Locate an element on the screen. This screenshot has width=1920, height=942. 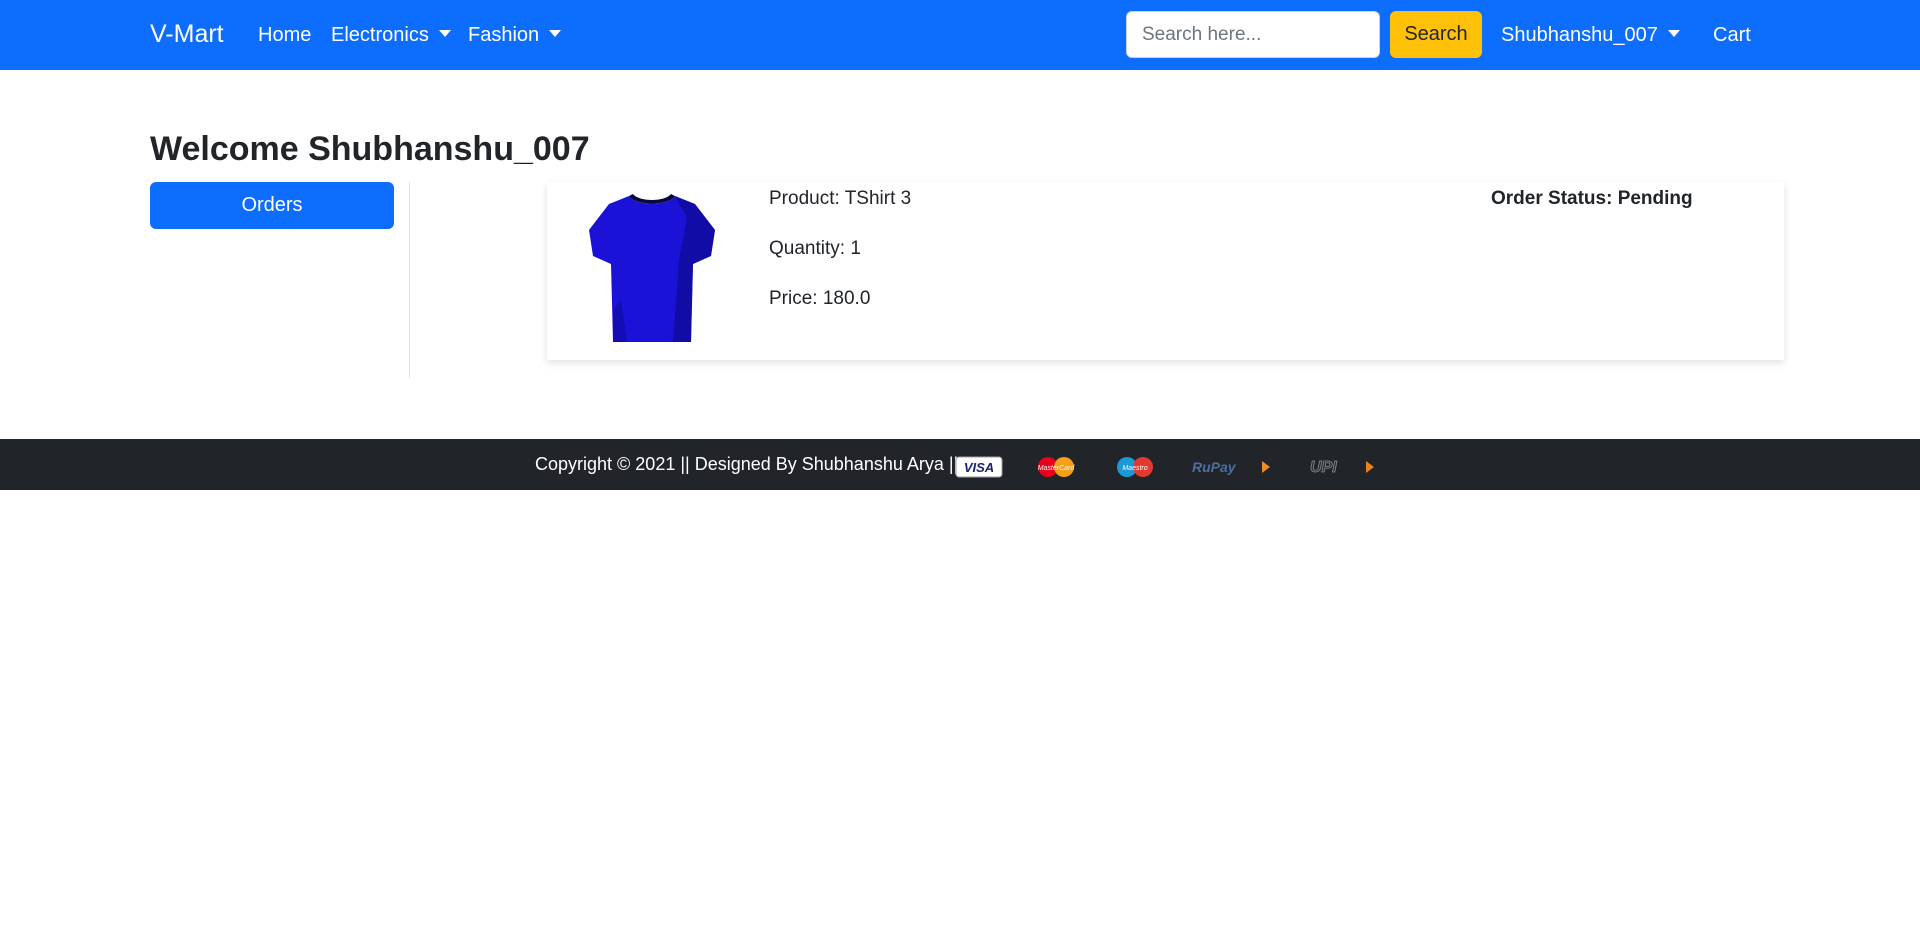
user-menu-label: Shubhanshu_007 is located at coordinates (1579, 35).